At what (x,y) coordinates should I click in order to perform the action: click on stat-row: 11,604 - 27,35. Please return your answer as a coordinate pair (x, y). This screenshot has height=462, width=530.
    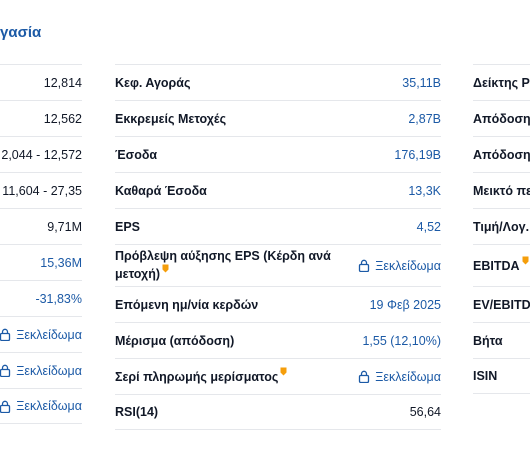
    Looking at the image, I should click on (41, 190).